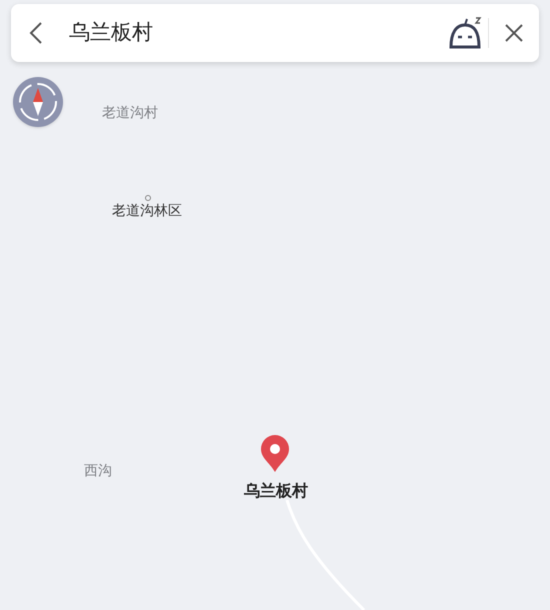  I want to click on compass-button, so click(38, 102).